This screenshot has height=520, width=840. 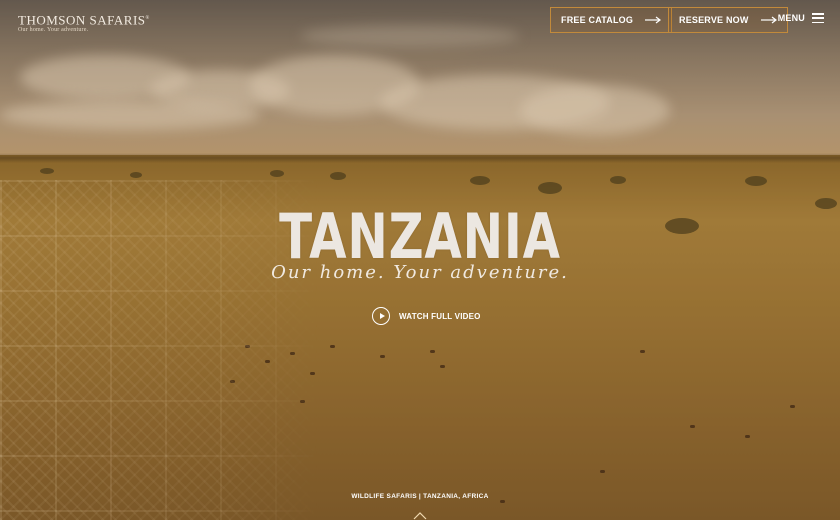 I want to click on reserve-now-label: RESERVE NOW, so click(x=714, y=20).